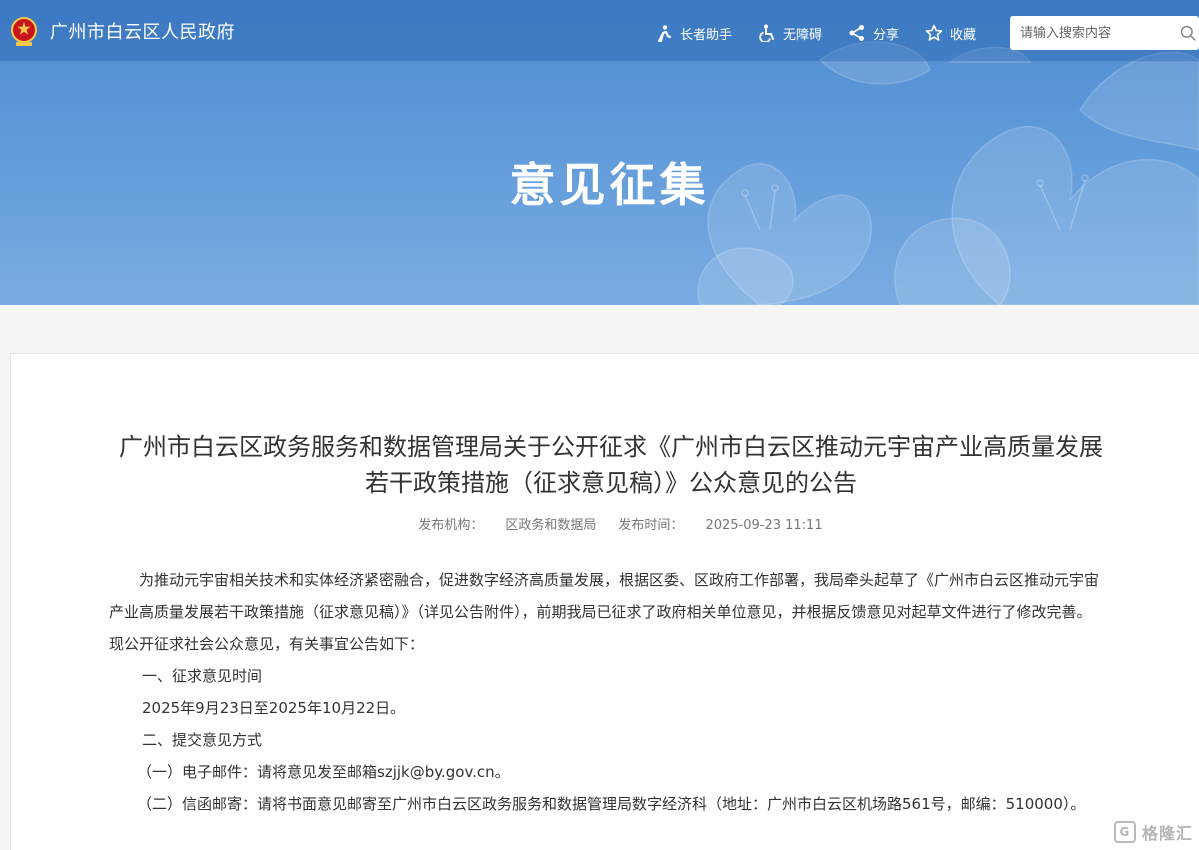 This screenshot has height=850, width=1199. I want to click on search-box, so click(1104, 33).